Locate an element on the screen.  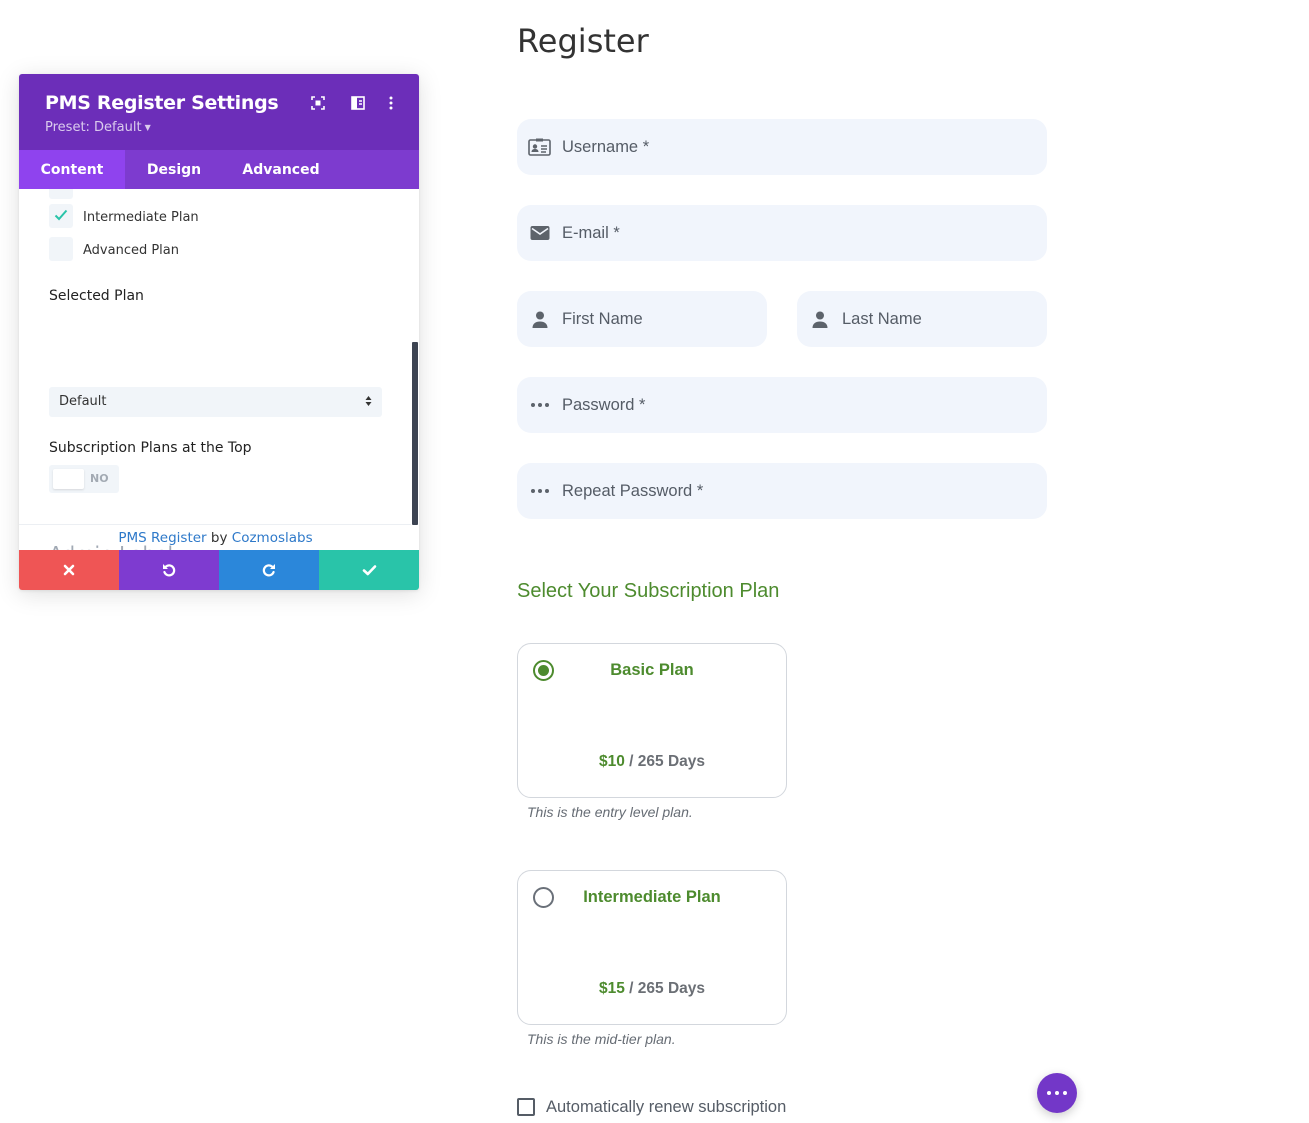
more-vertical-icon is located at coordinates (391, 103).